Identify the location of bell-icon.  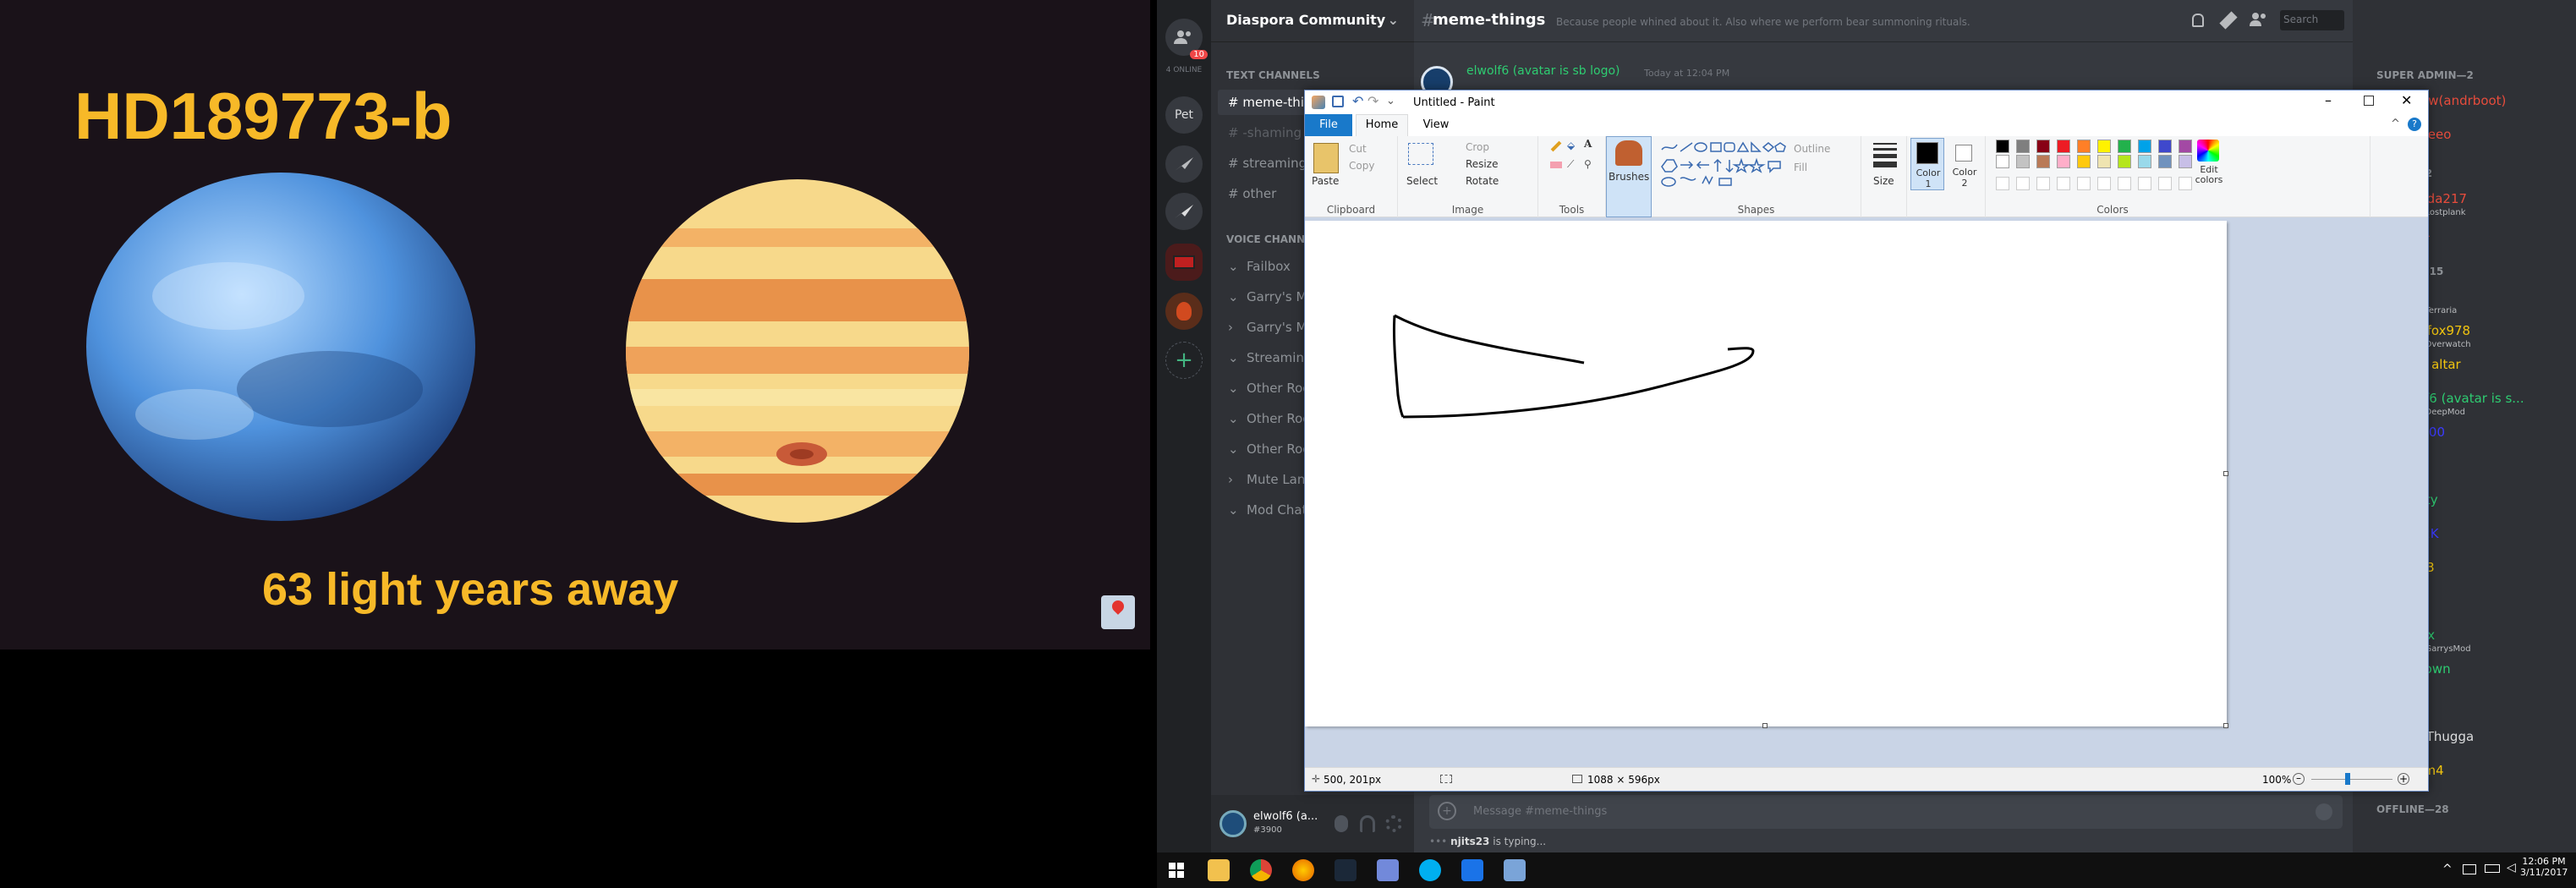
(2198, 21).